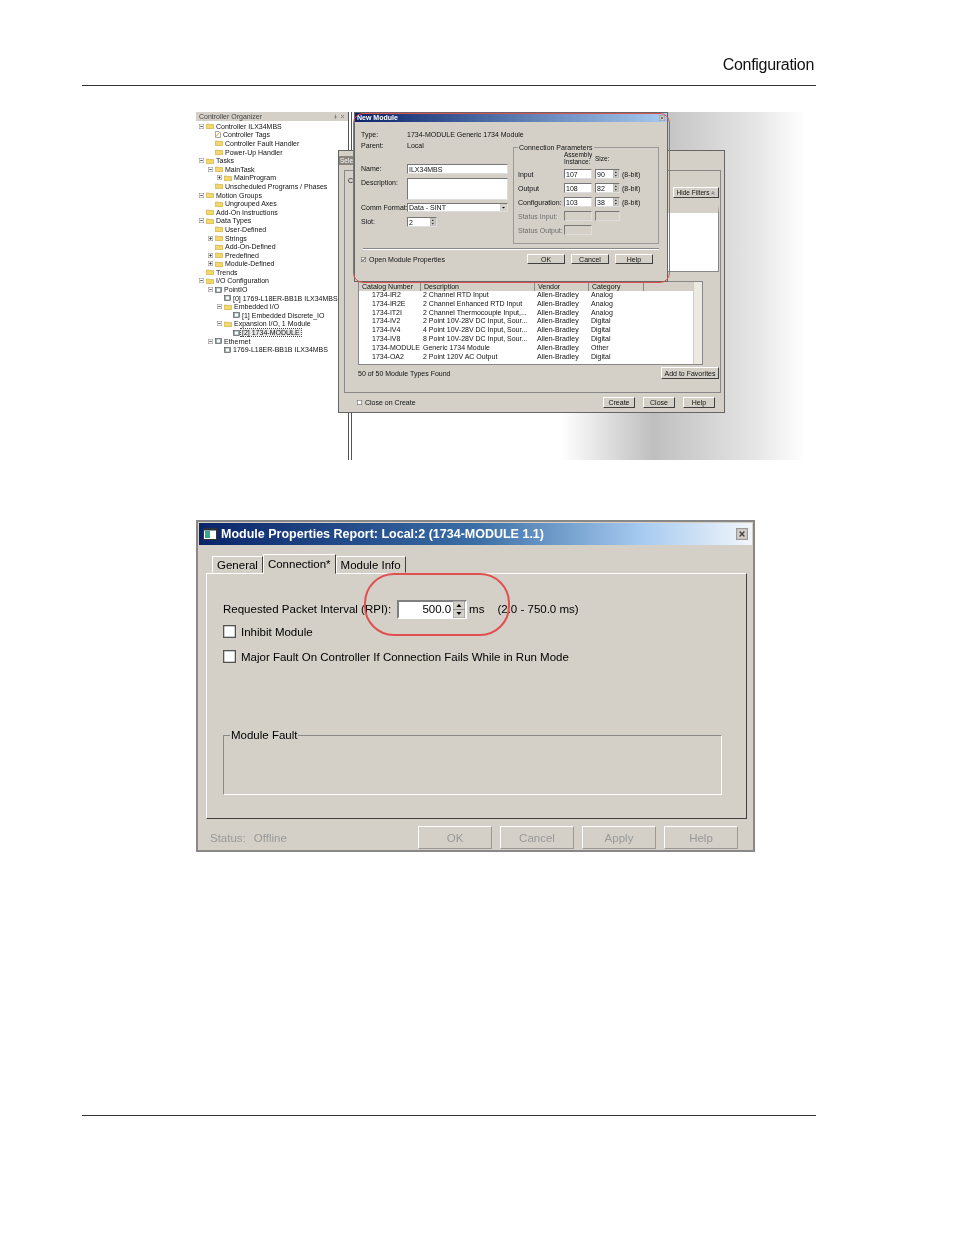  I want to click on checkbox-label: Major Fault On Controller If Connection Fails While in Run Mode, so click(405, 656).